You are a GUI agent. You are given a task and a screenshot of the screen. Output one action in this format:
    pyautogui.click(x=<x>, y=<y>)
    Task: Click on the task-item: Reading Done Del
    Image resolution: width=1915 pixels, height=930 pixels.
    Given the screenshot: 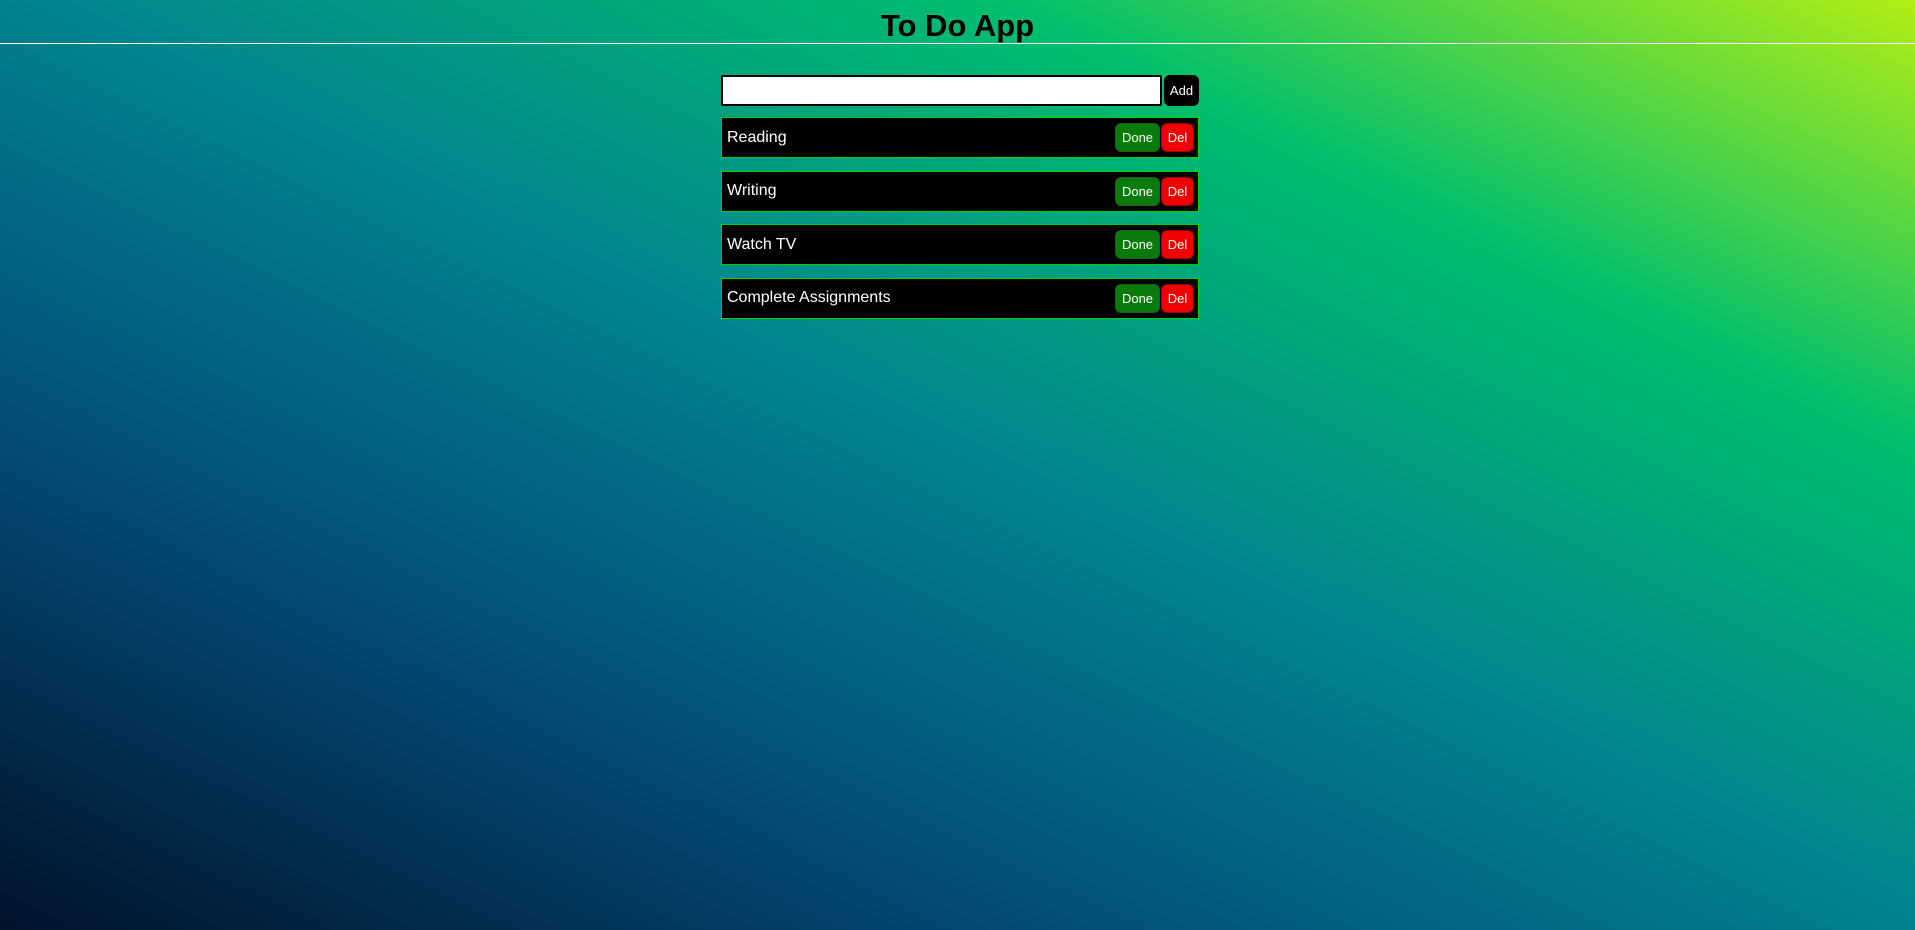 What is the action you would take?
    pyautogui.click(x=960, y=137)
    